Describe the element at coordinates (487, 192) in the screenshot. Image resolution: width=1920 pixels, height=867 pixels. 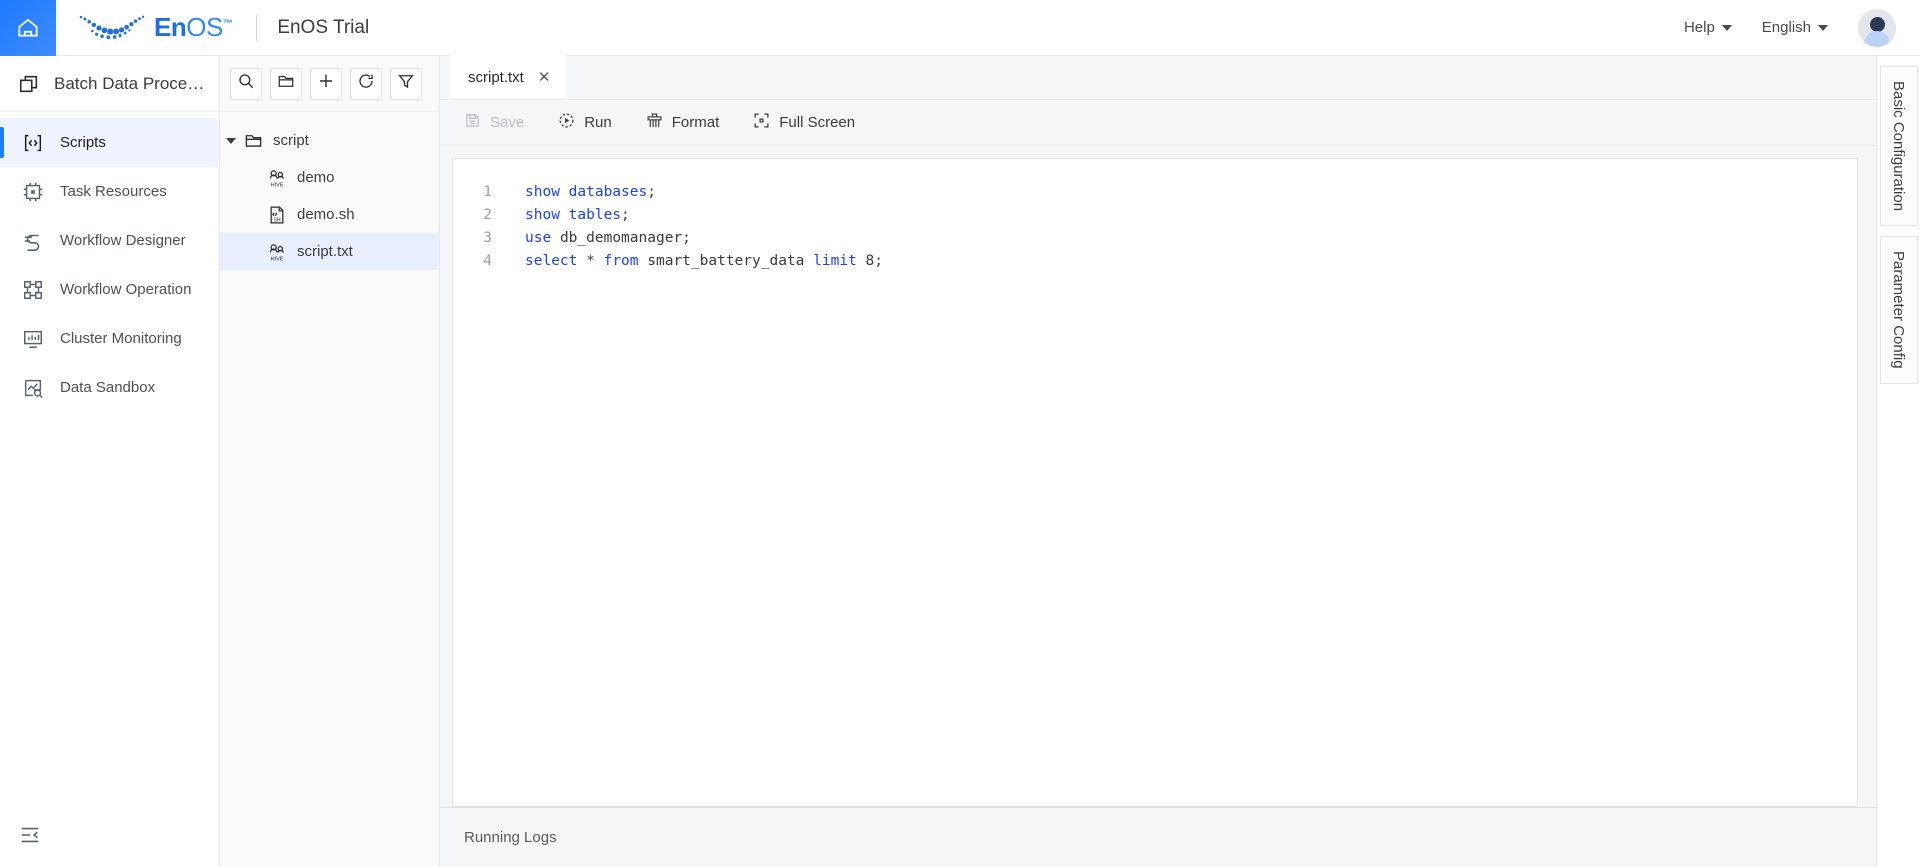
I see `line-number: 1` at that location.